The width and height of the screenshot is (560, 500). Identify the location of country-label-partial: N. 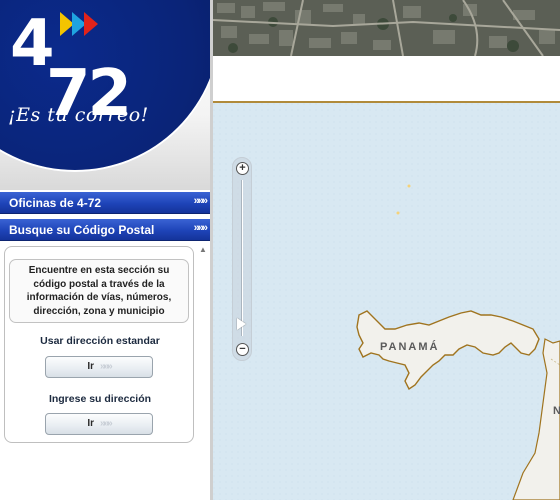
(556, 411).